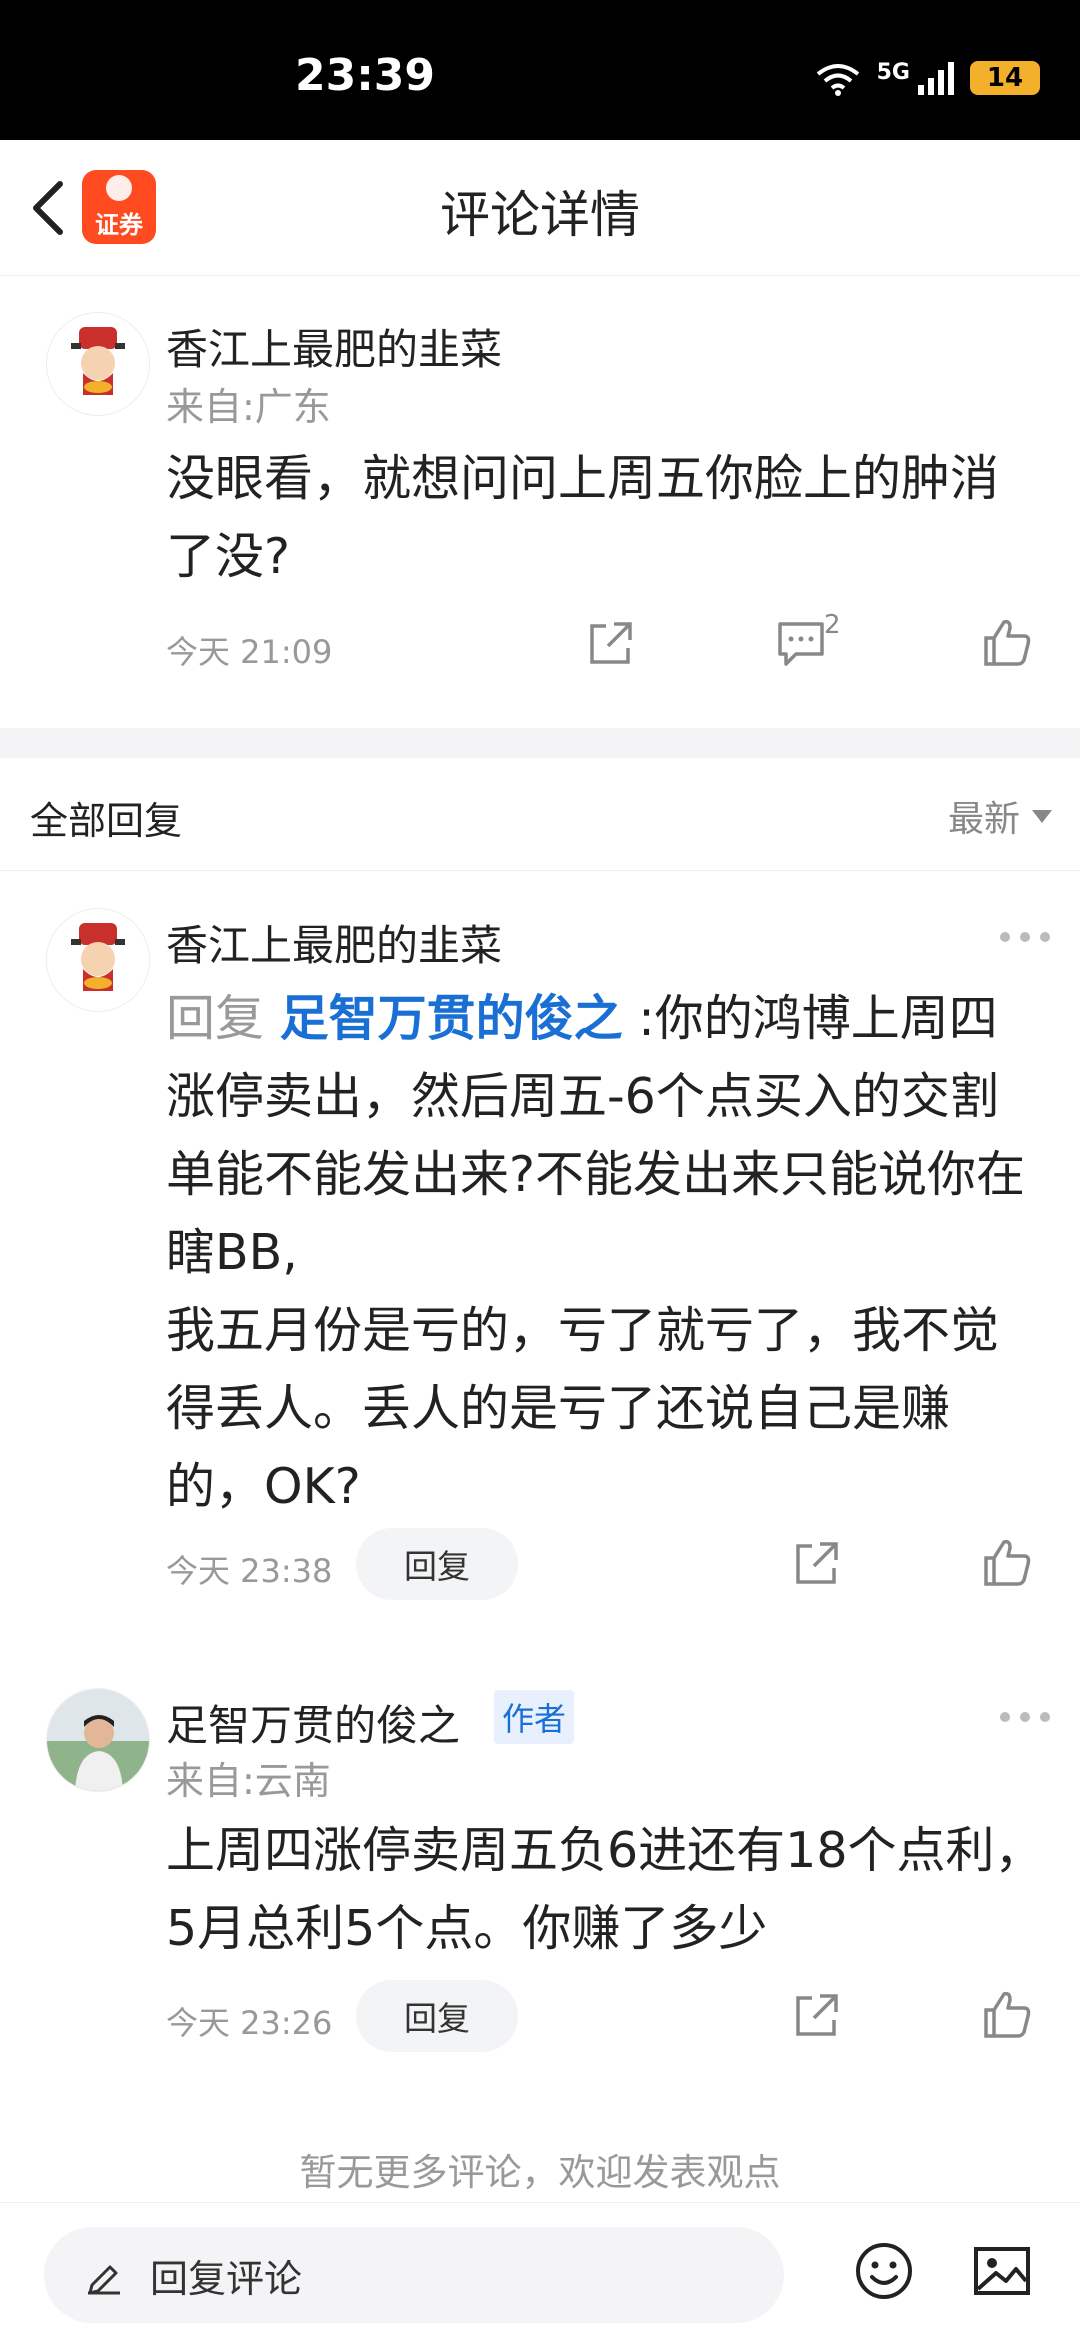 The width and height of the screenshot is (1080, 2341). What do you see at coordinates (226, 2278) in the screenshot?
I see `reply-input-placeholder: 回复评论` at bounding box center [226, 2278].